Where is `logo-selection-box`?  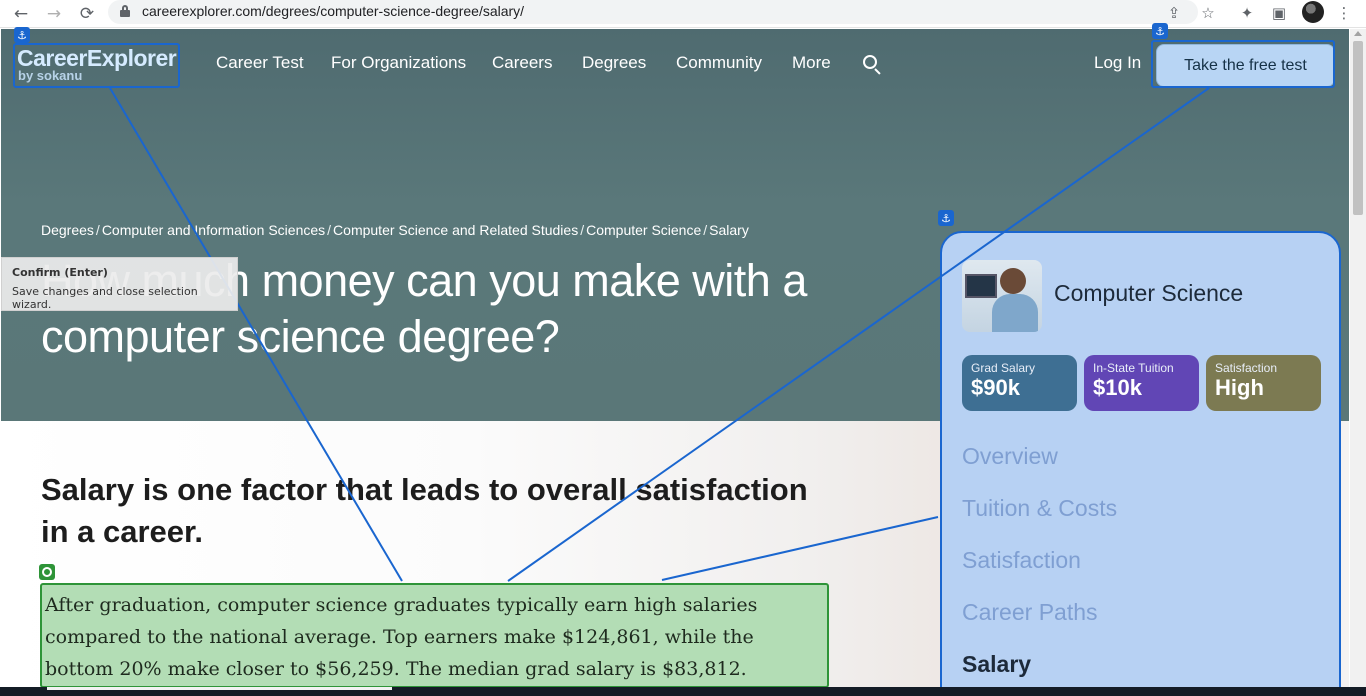
logo-selection-box is located at coordinates (96, 65).